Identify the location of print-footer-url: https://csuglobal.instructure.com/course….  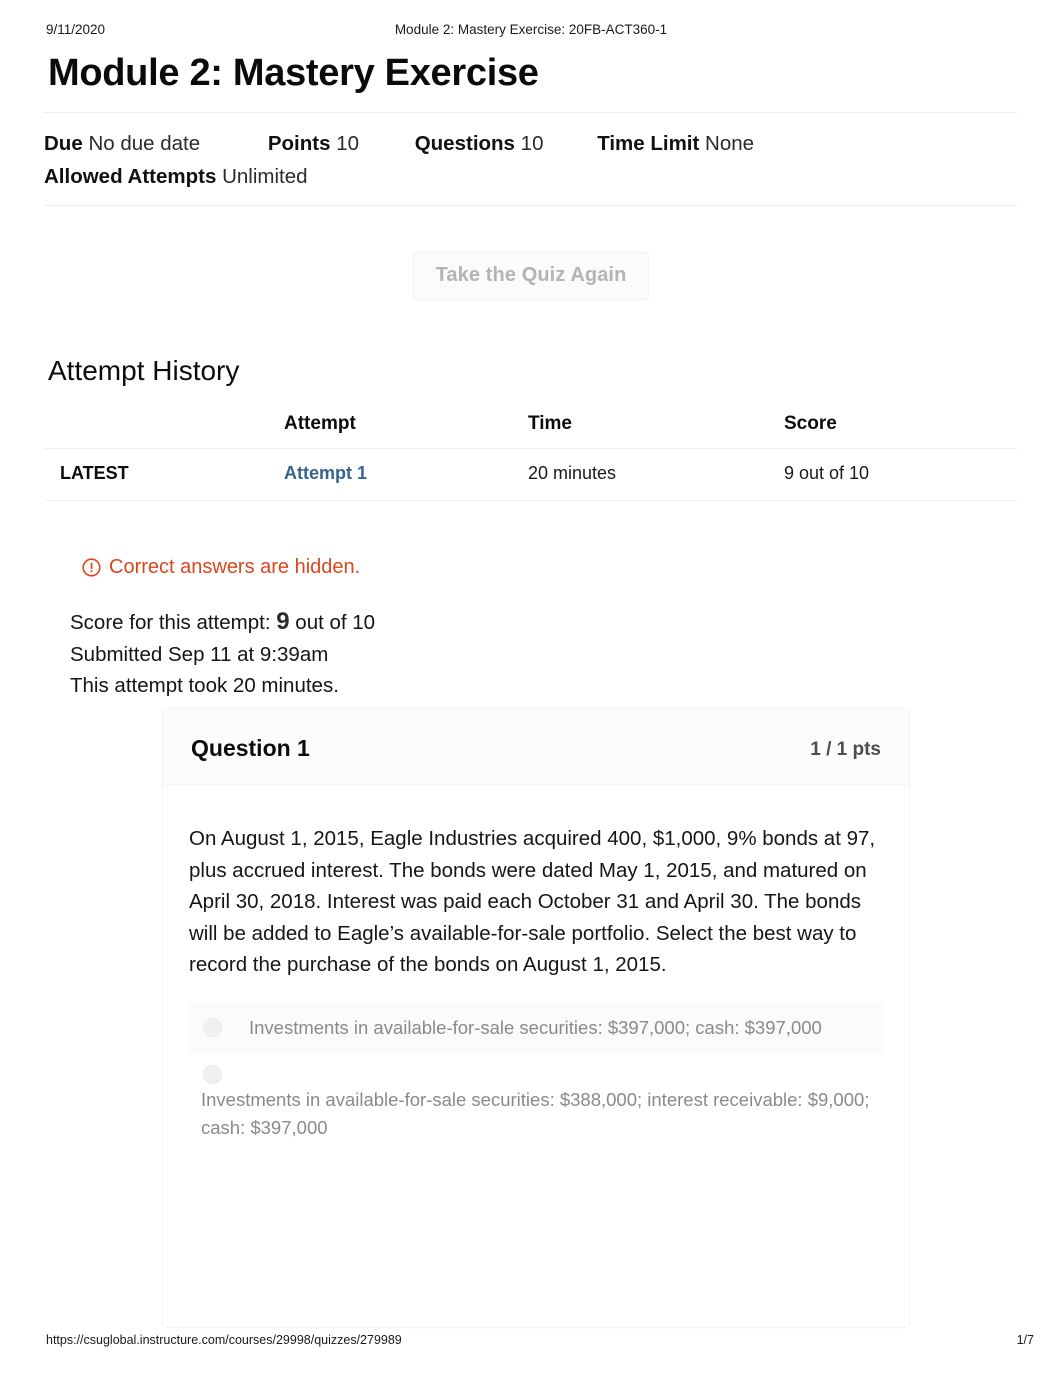
(224, 1340).